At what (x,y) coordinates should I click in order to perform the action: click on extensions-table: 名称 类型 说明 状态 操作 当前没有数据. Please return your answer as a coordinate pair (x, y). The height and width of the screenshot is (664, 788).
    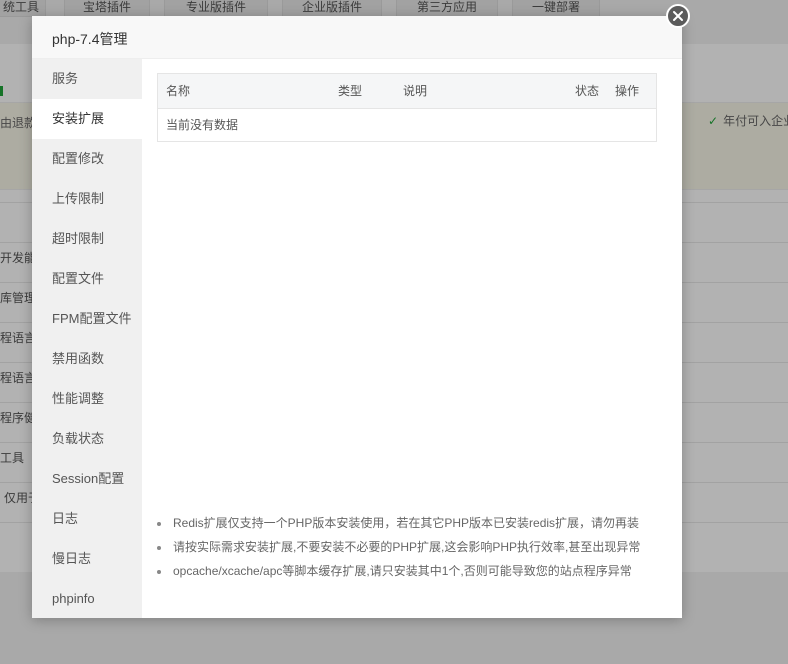
    Looking at the image, I should click on (407, 107).